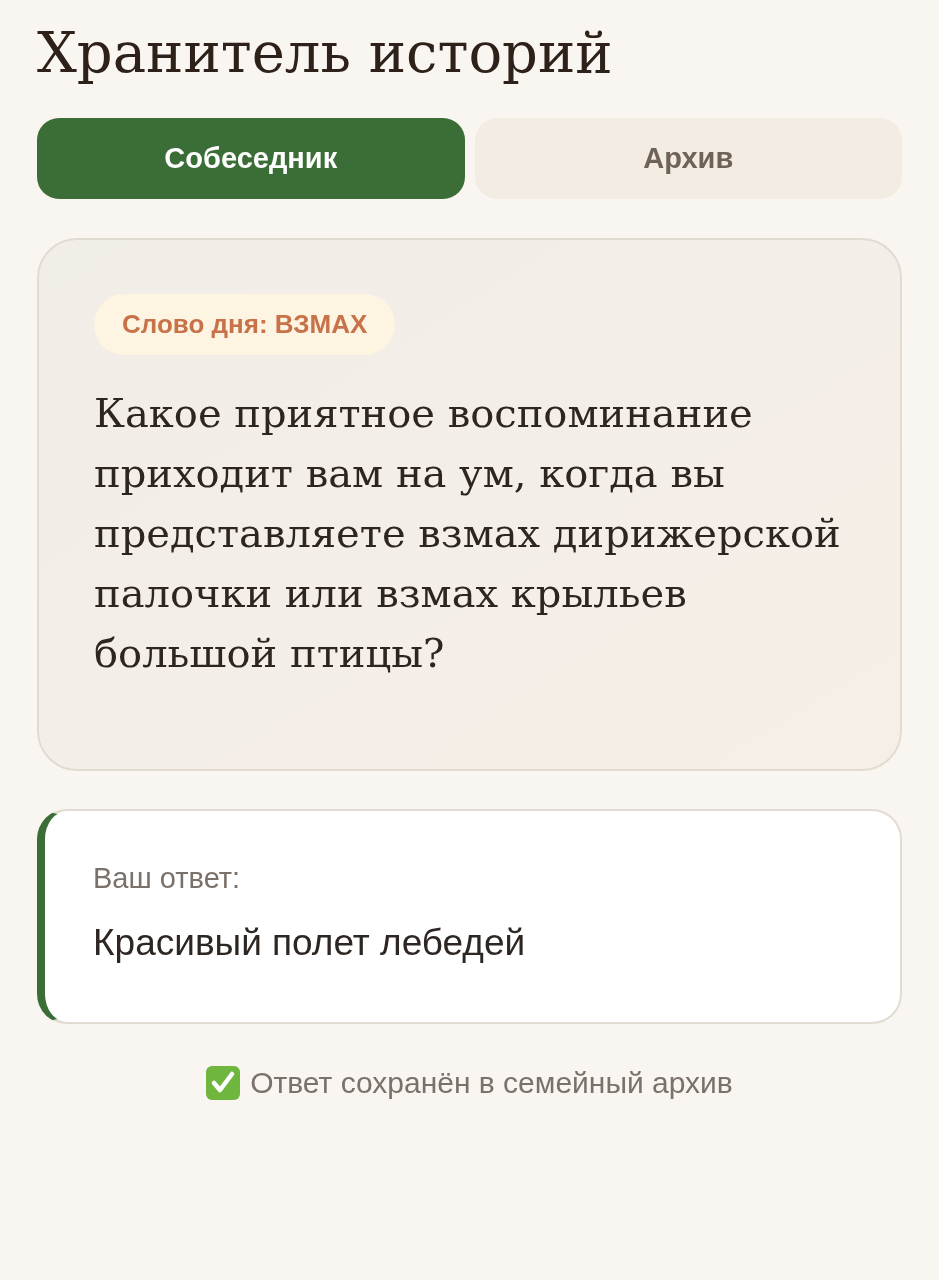  Describe the element at coordinates (167, 878) in the screenshot. I see `answer-label: Ваш ответ:` at that location.